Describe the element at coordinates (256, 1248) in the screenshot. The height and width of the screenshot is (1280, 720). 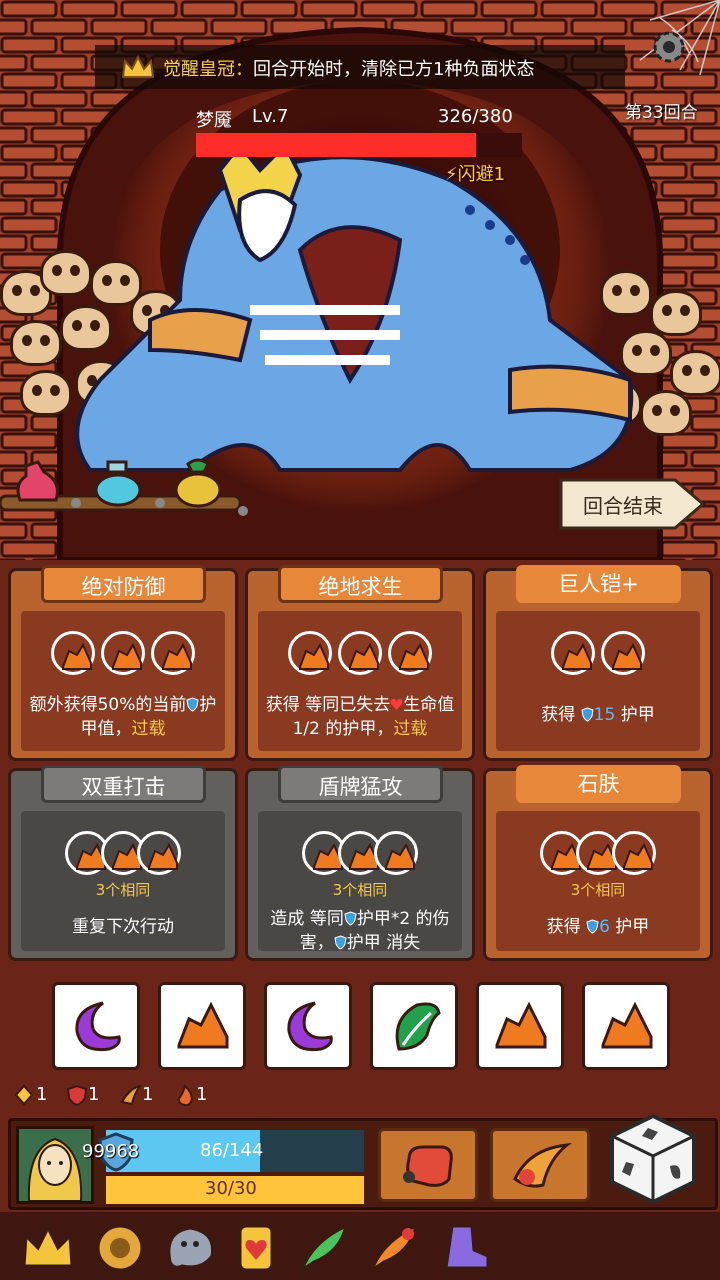
I see `heart-card-icon` at that location.